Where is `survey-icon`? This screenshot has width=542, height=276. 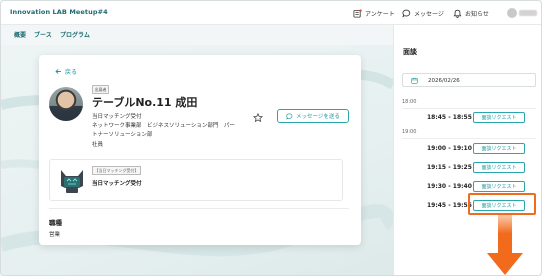
survey-icon is located at coordinates (357, 13).